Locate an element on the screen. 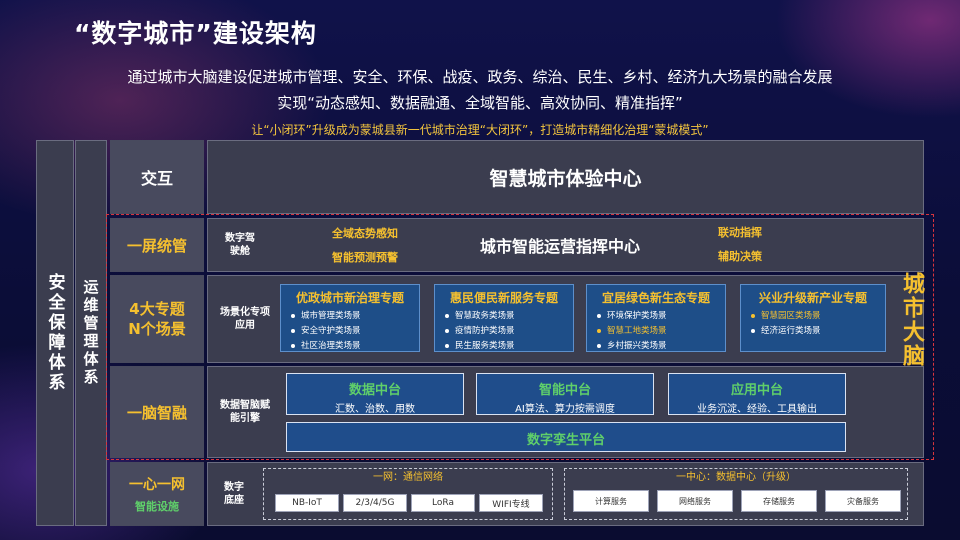 The width and height of the screenshot is (960, 540). subtitle-achieve: 实现“动态感知、数据融通、全域智能、高效协同、精准指挥” is located at coordinates (480, 103).